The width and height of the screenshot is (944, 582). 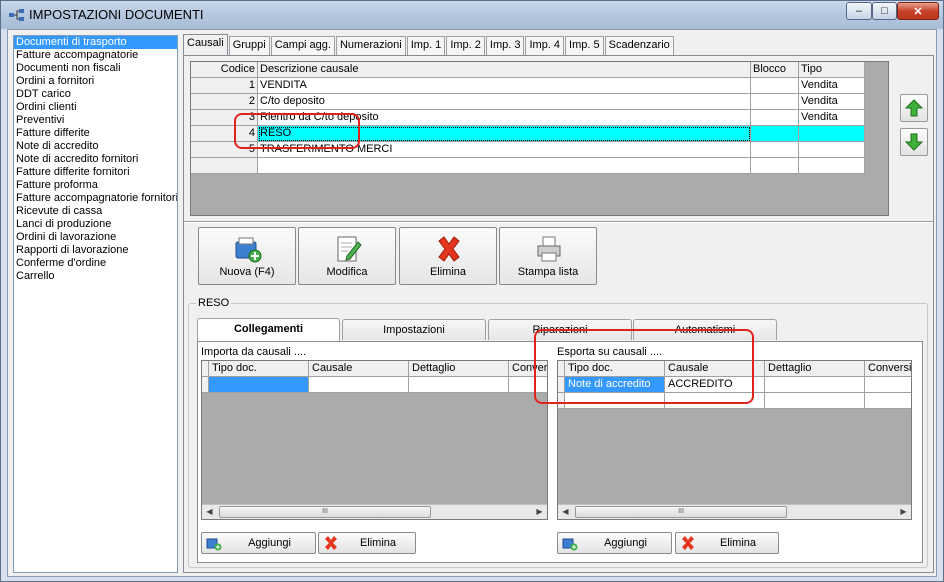 What do you see at coordinates (465, 45) in the screenshot?
I see `tab-imp-2: Imp. 2` at bounding box center [465, 45].